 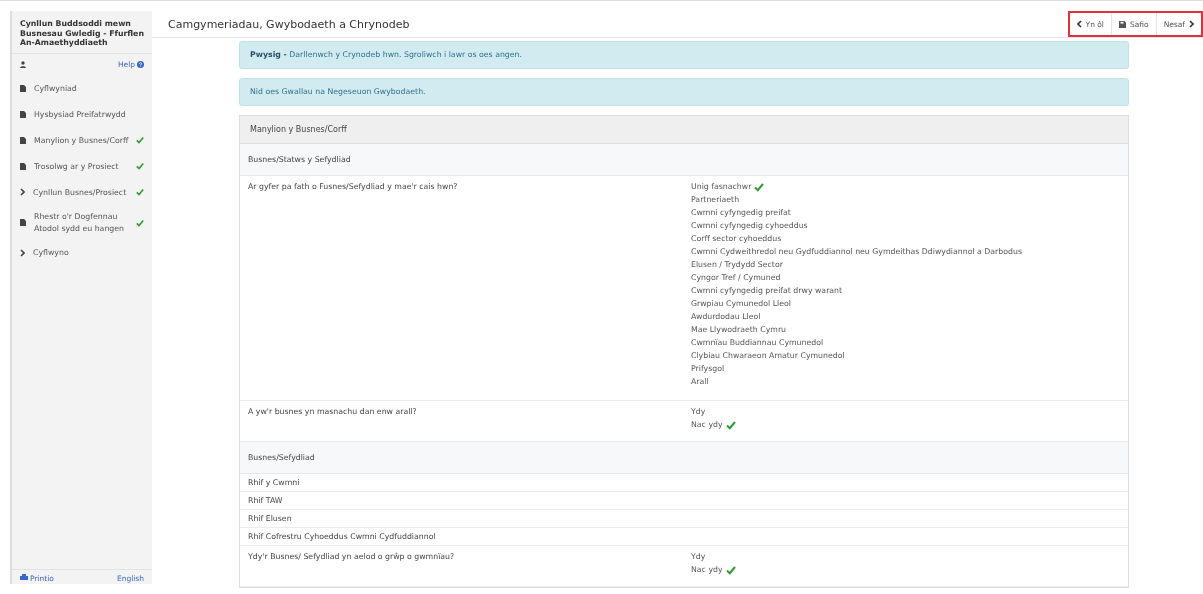 What do you see at coordinates (23, 65) in the screenshot?
I see `user-icon` at bounding box center [23, 65].